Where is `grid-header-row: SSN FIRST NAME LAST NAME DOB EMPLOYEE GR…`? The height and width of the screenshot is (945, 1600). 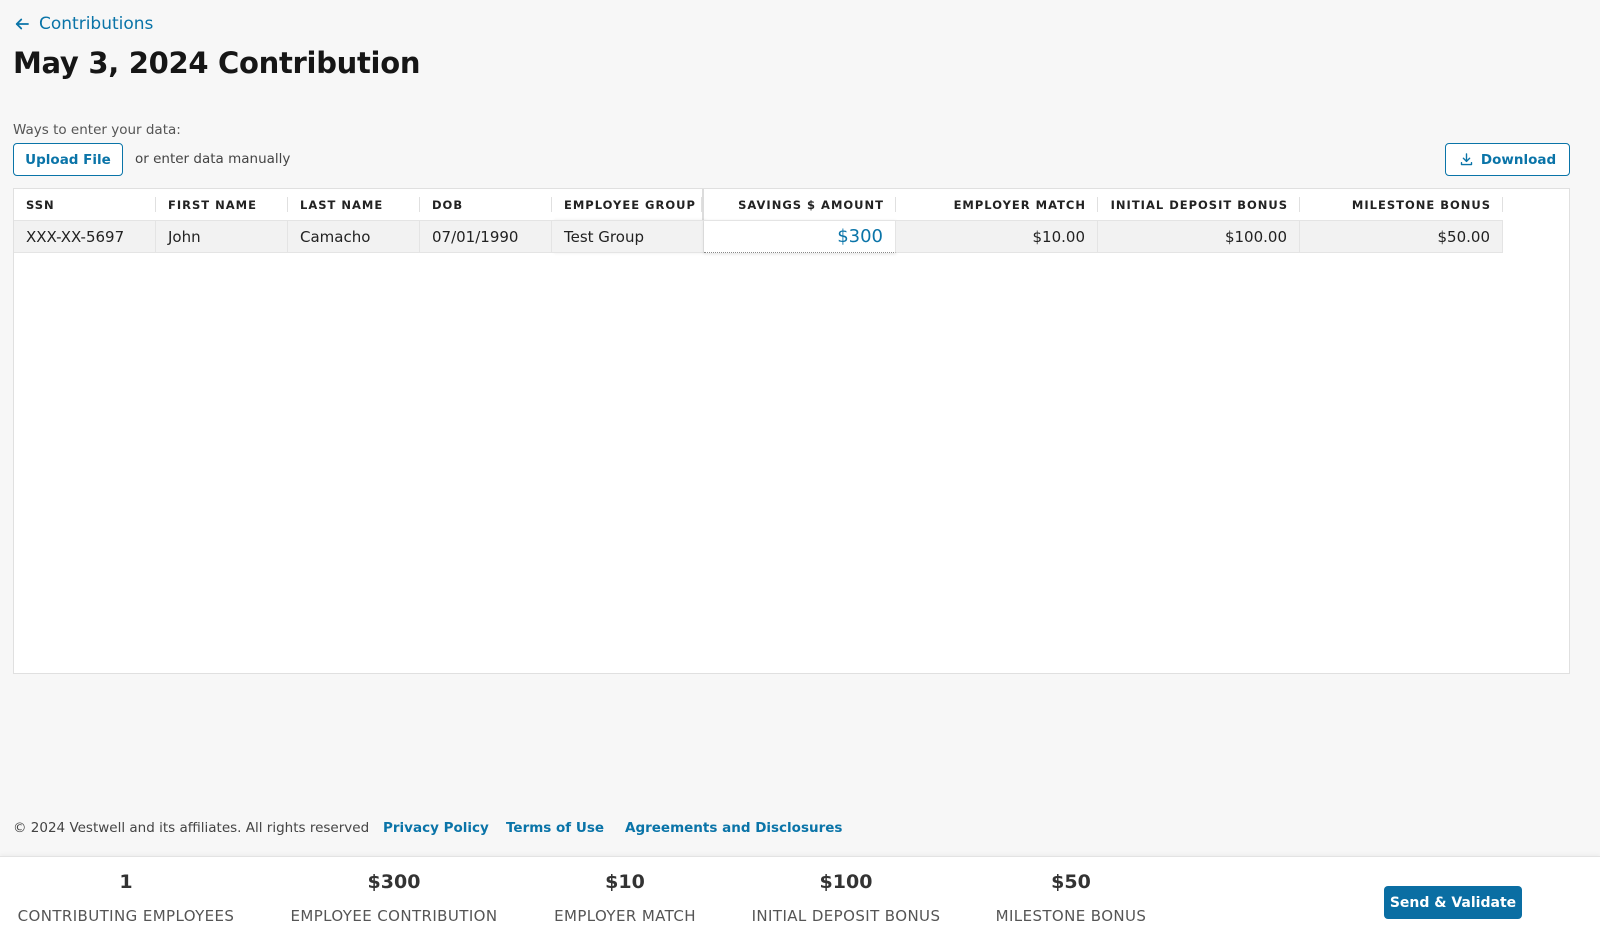
grid-header-row: SSN FIRST NAME LAST NAME DOB EMPLOYEE GR… is located at coordinates (758, 204).